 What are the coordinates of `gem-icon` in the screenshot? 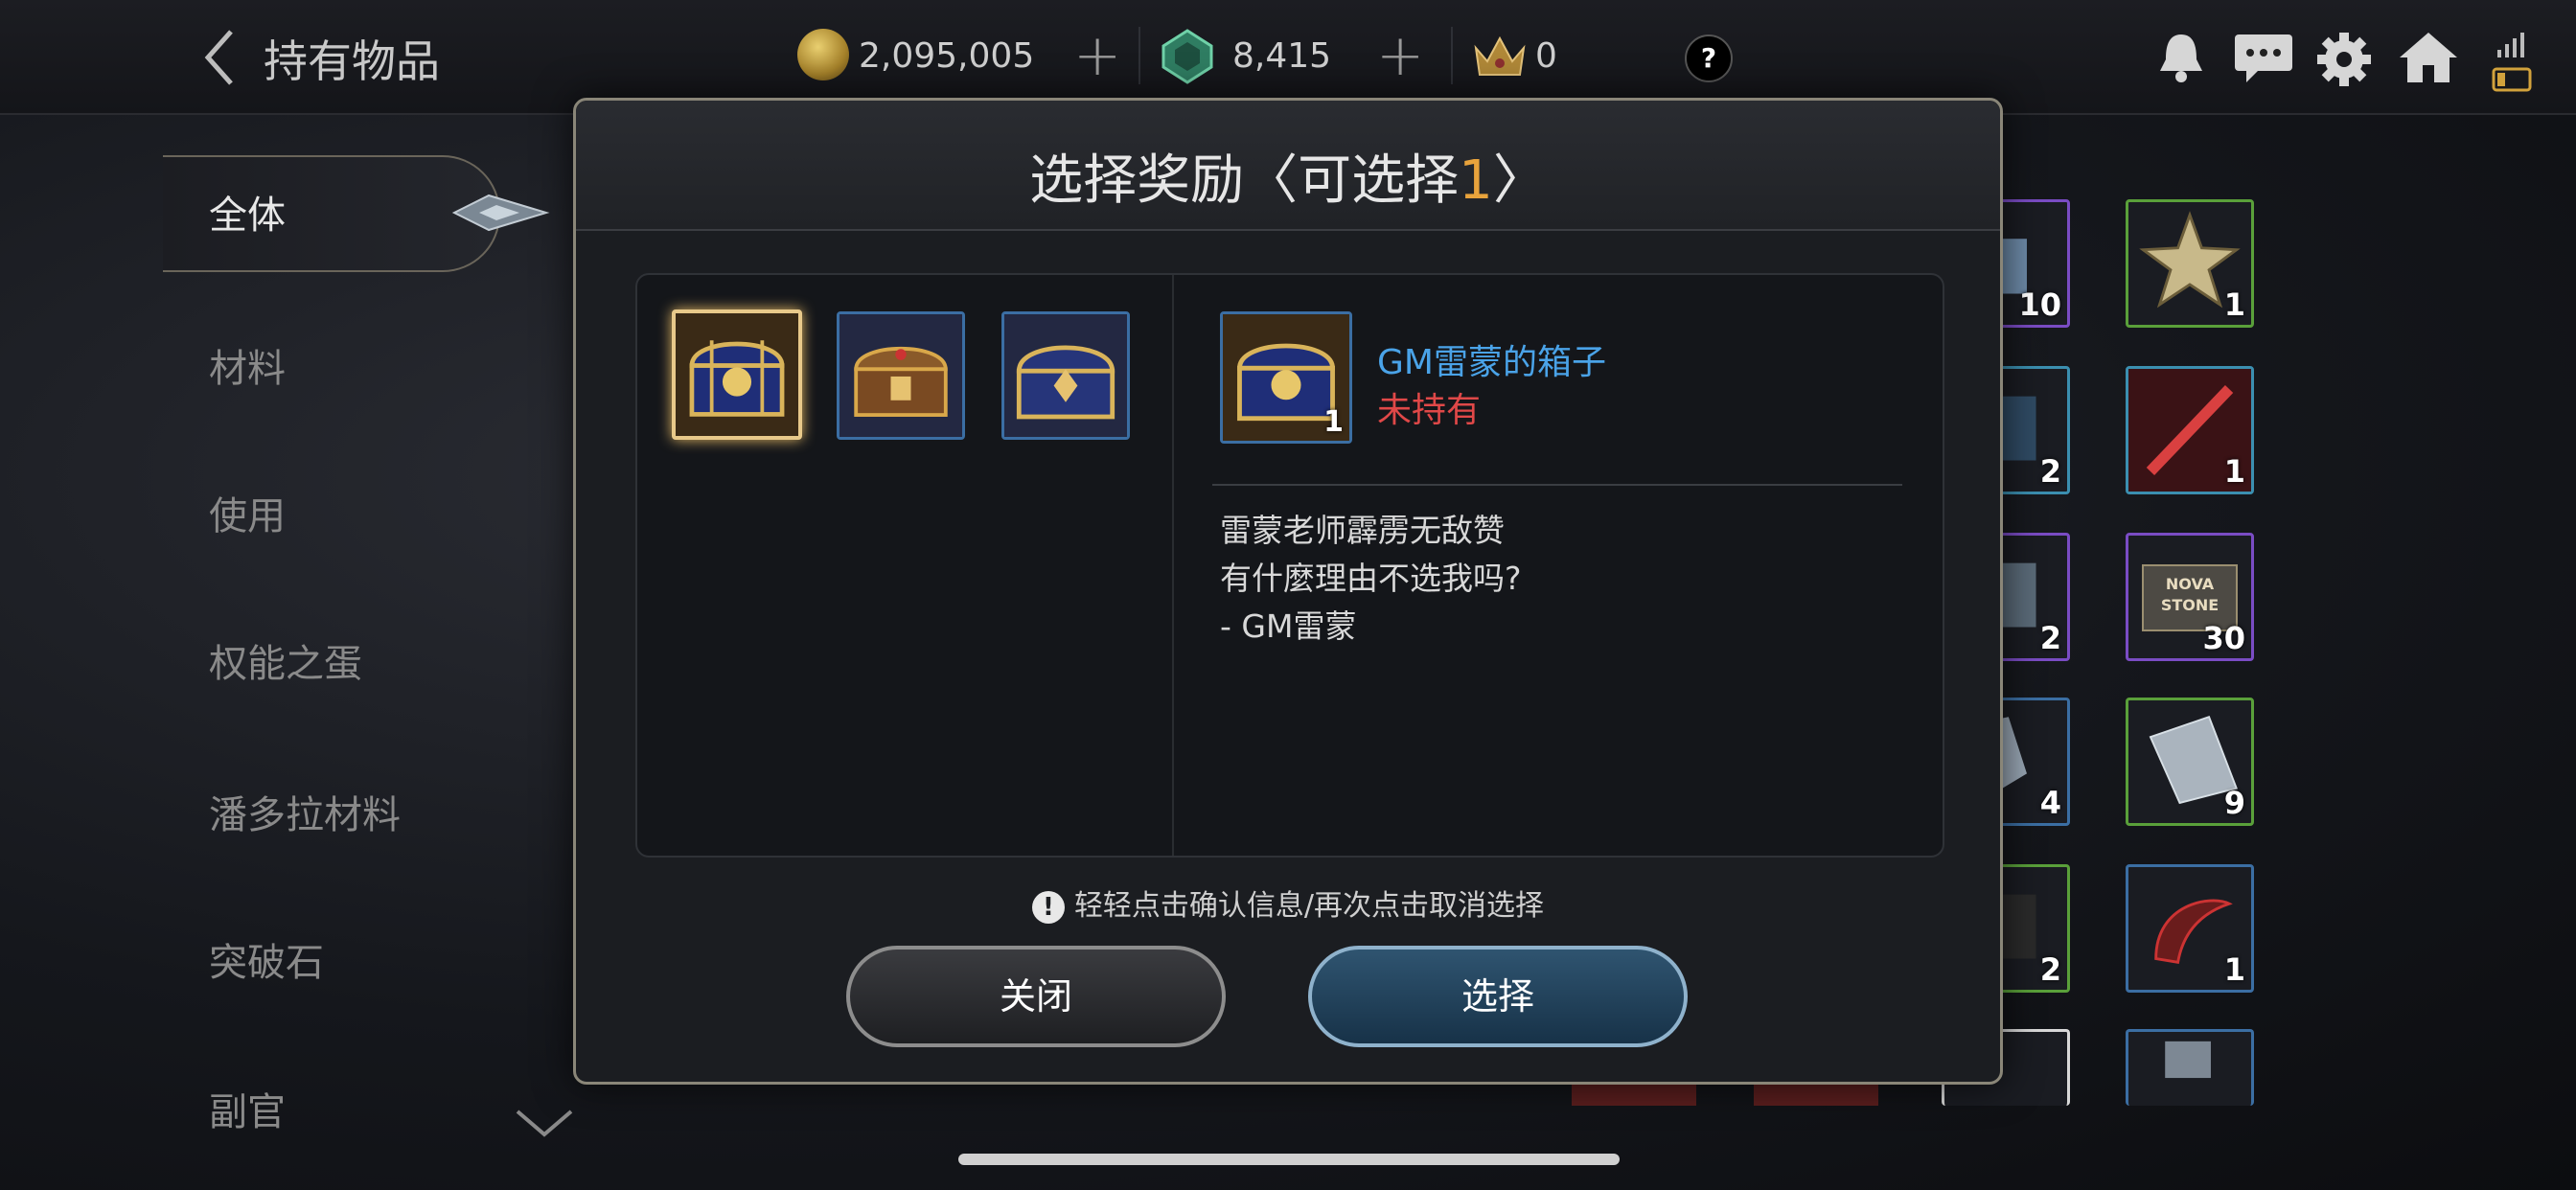 It's located at (1187, 57).